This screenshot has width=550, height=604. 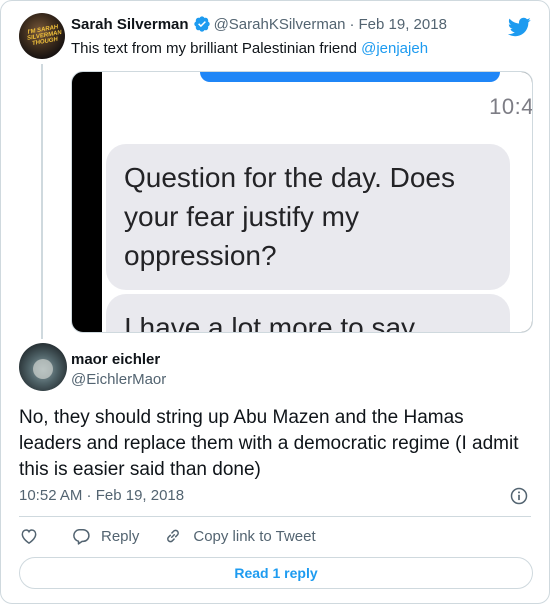 I want to click on parent-display-name: Sarah Silverman, so click(x=130, y=24).